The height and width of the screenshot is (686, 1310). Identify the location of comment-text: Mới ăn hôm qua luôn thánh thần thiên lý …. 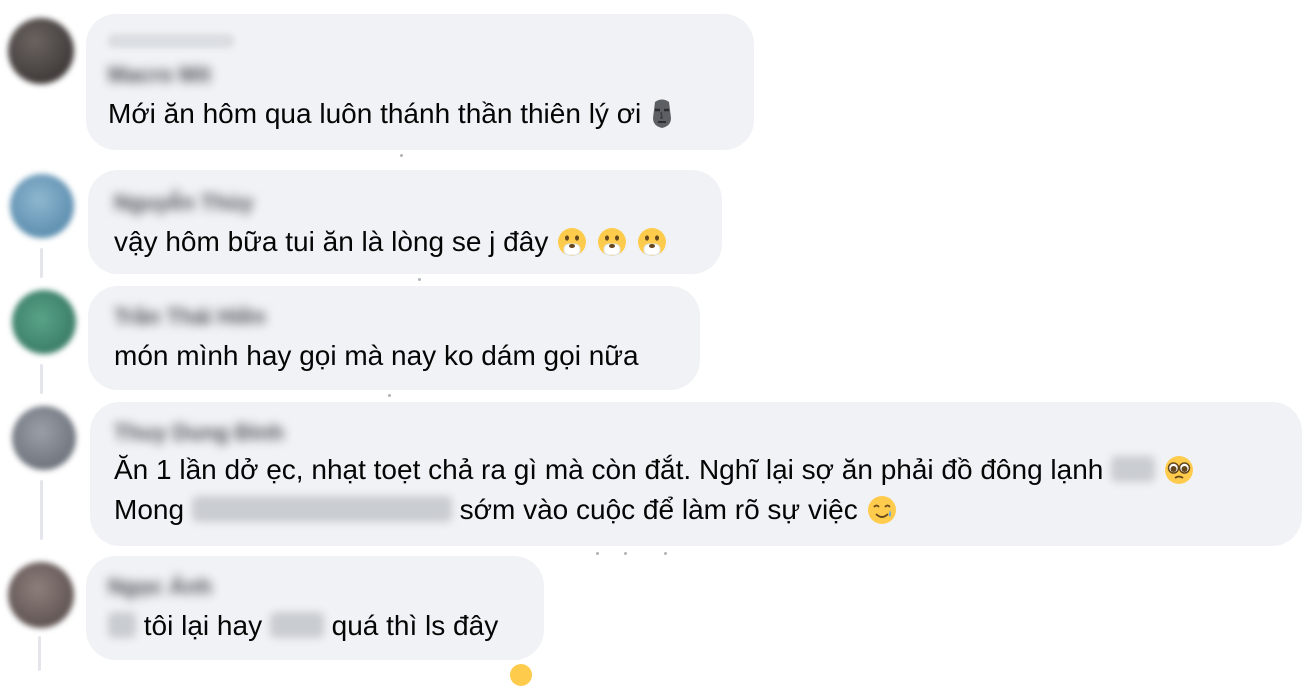
(391, 114).